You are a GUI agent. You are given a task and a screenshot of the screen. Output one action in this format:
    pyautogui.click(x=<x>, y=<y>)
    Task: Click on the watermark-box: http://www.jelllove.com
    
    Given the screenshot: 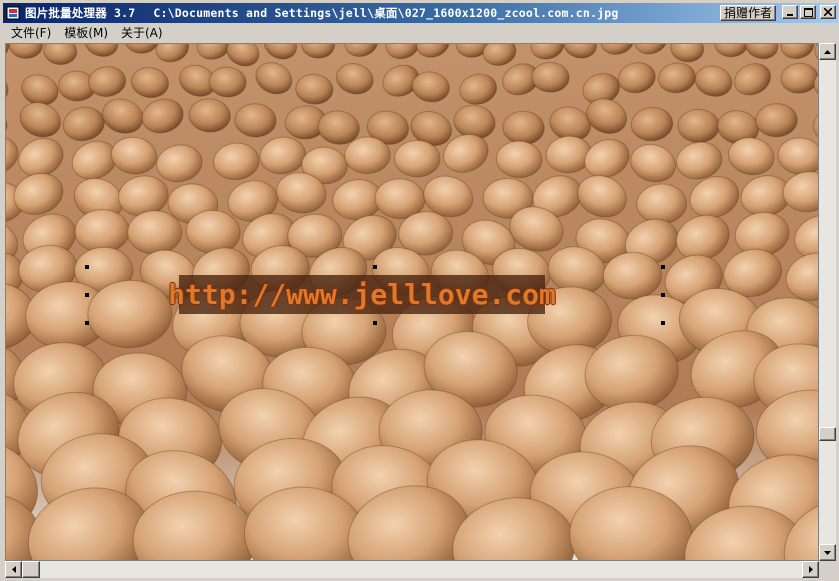 What is the action you would take?
    pyautogui.click(x=362, y=294)
    